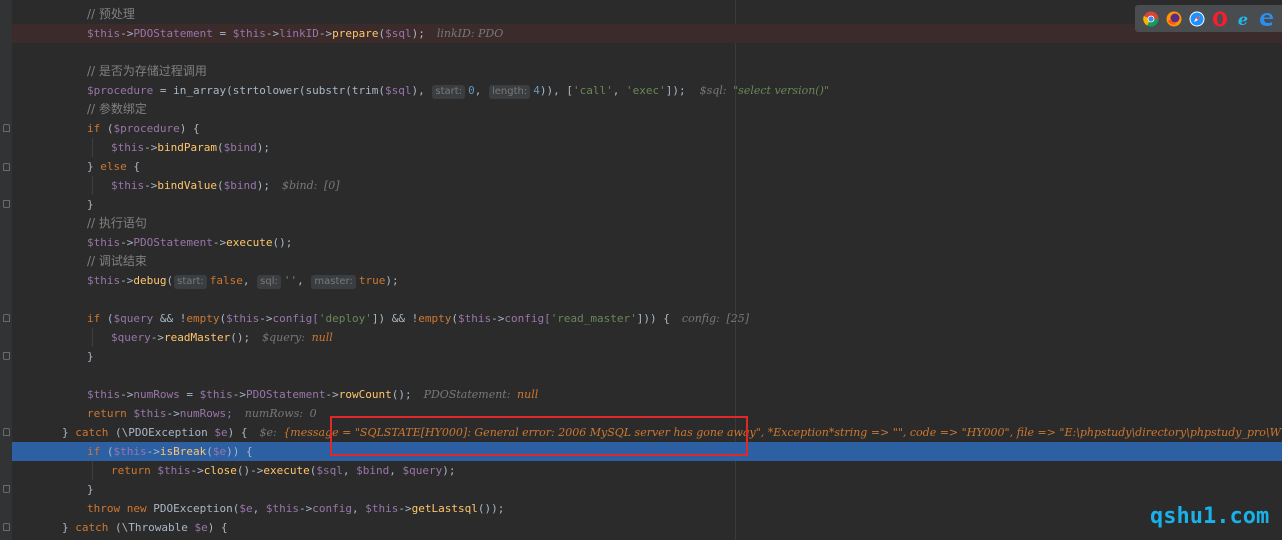  What do you see at coordinates (647, 223) in the screenshot?
I see `code-line: // 执行语句` at bounding box center [647, 223].